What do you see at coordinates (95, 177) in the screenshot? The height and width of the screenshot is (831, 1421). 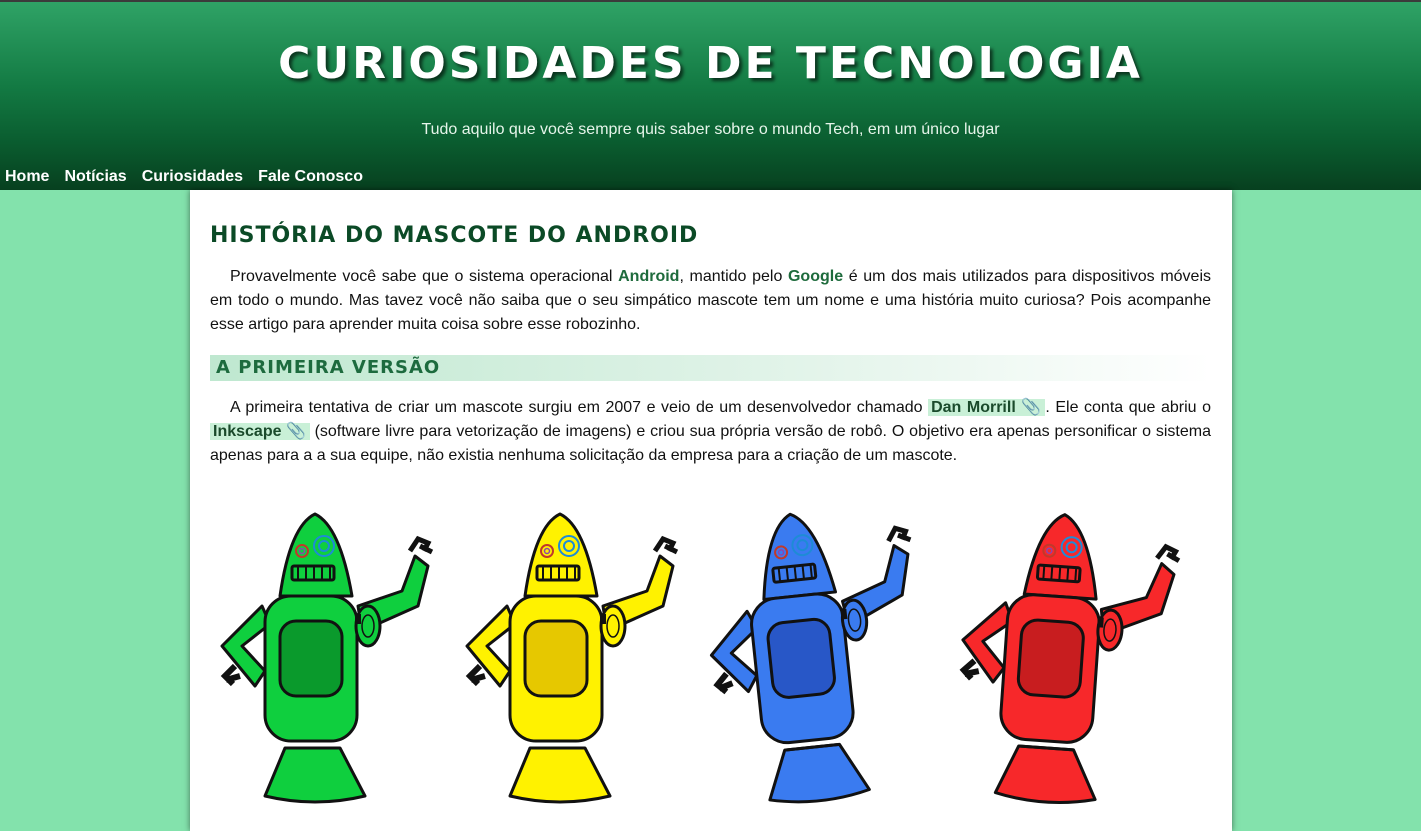 I see `nav-noticias: Notícias` at bounding box center [95, 177].